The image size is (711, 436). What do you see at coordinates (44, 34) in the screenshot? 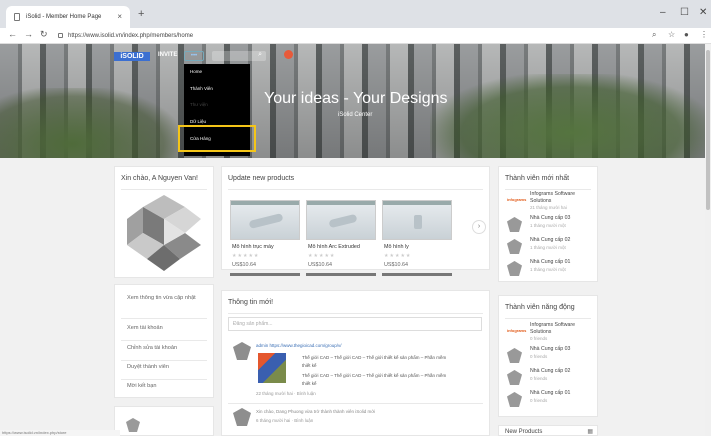
I see `reload-icon: ↻` at bounding box center [44, 34].